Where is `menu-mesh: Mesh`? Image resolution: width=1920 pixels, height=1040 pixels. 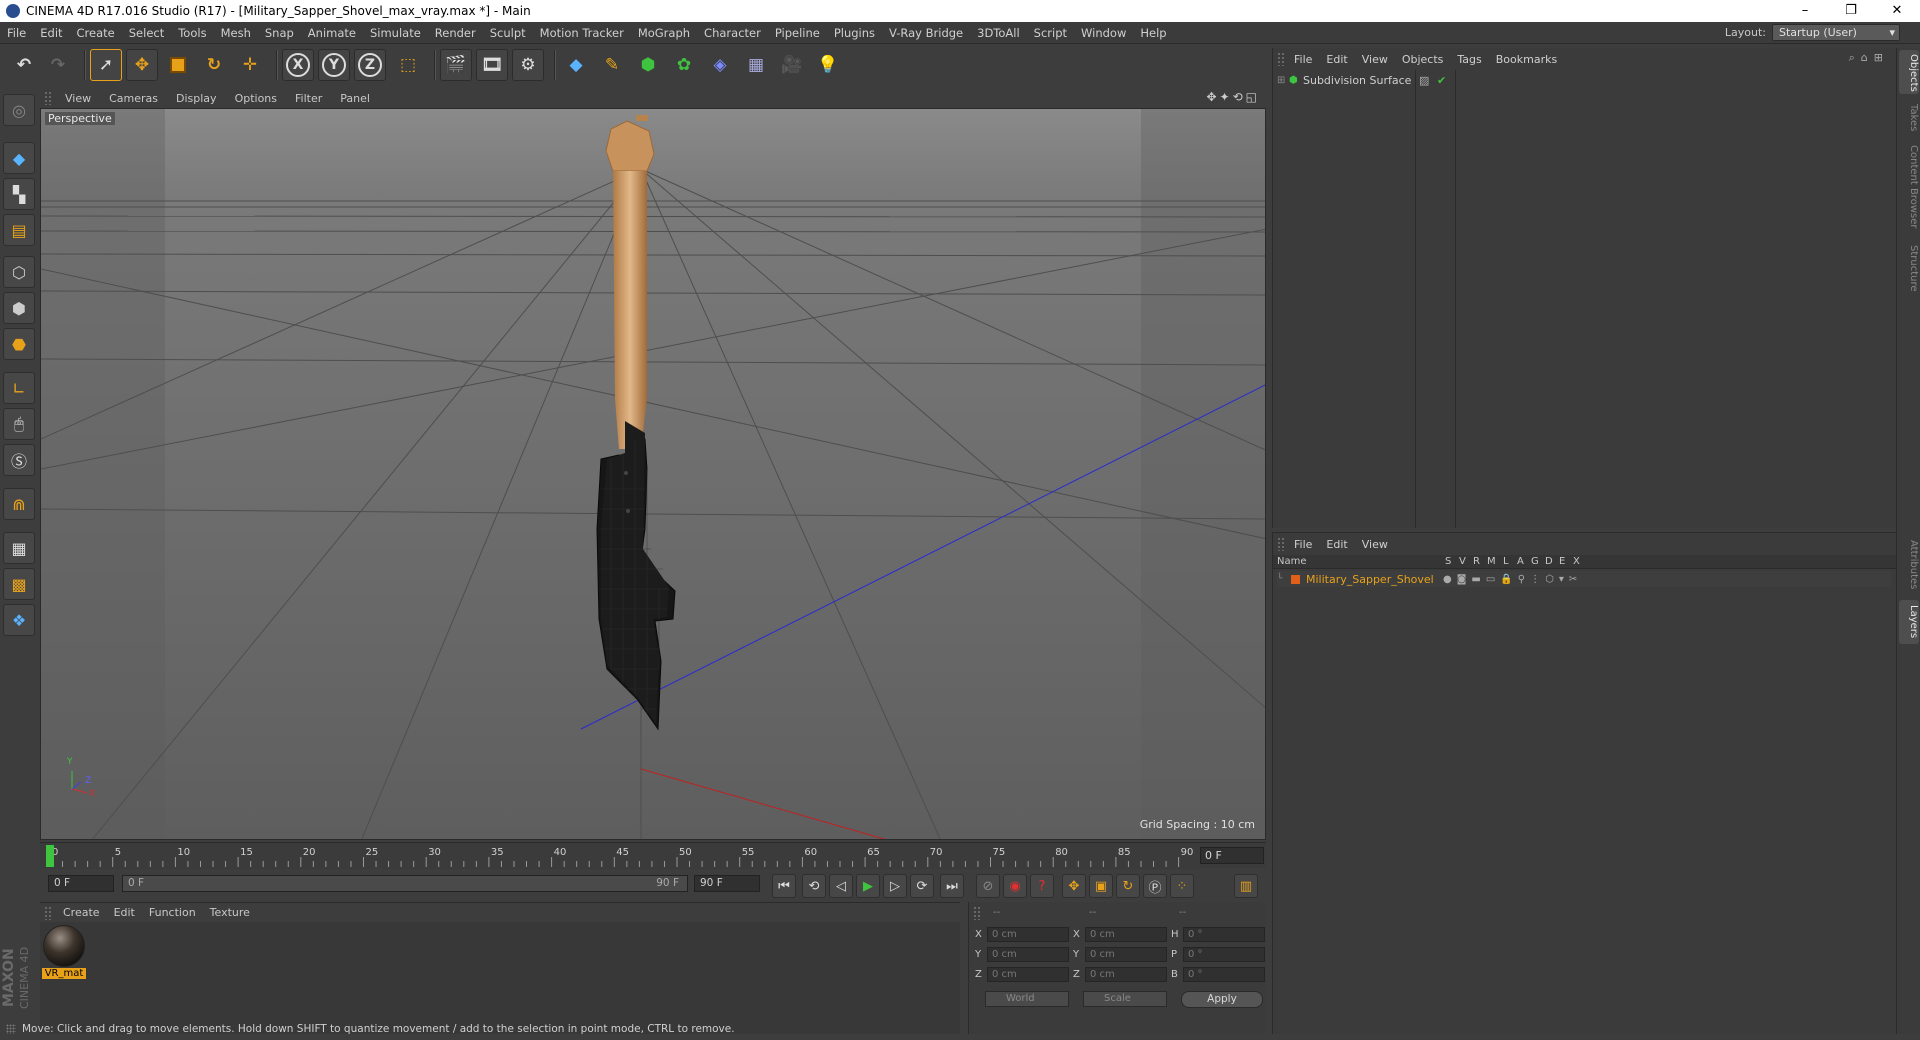 menu-mesh: Mesh is located at coordinates (236, 33).